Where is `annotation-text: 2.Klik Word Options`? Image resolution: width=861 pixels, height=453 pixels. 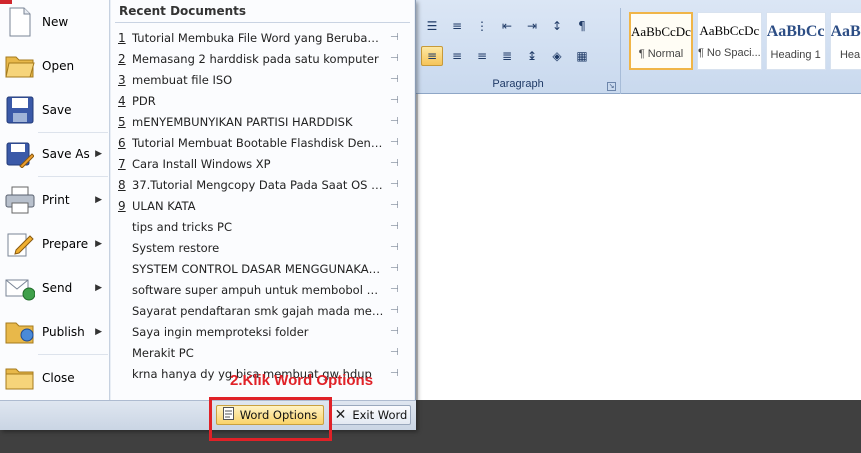
annotation-text: 2.Klik Word Options is located at coordinates (302, 380).